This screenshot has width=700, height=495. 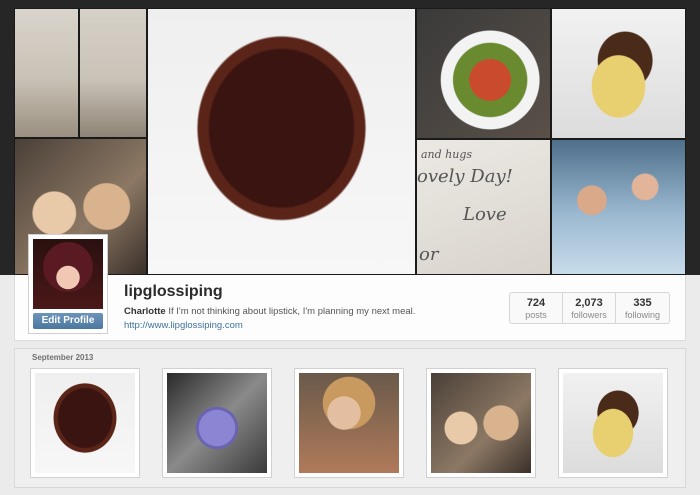 I want to click on feed-thumbnail-girl-portrait, so click(x=349, y=423).